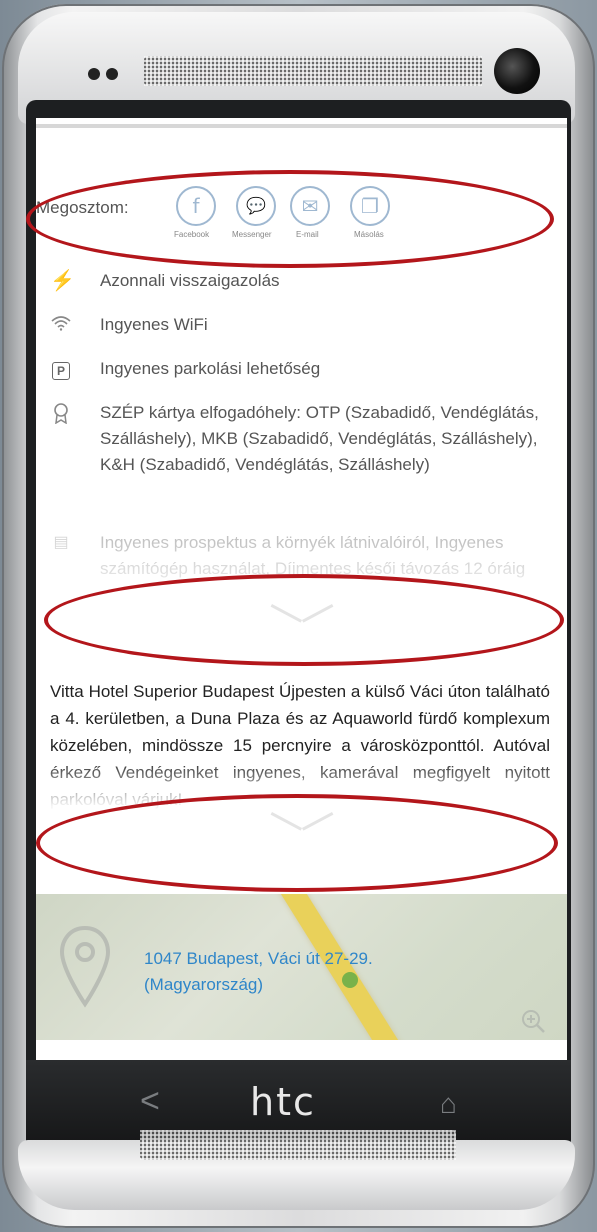 This screenshot has height=1232, width=597. What do you see at coordinates (190, 280) in the screenshot?
I see `feature-text: Azonnali visszaigazolás` at bounding box center [190, 280].